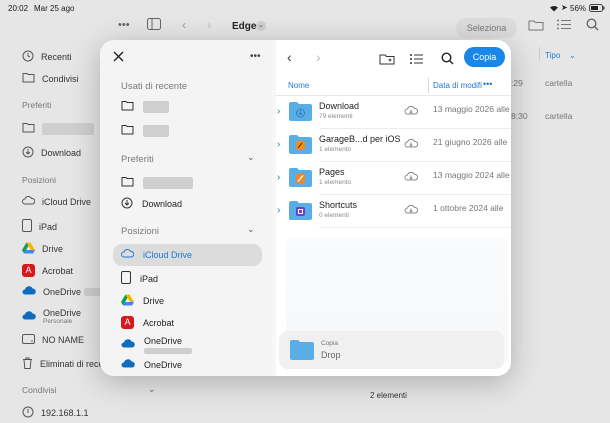 The width and height of the screenshot is (610, 423). Describe the element at coordinates (597, 9) in the screenshot. I see `battery-icon` at that location.